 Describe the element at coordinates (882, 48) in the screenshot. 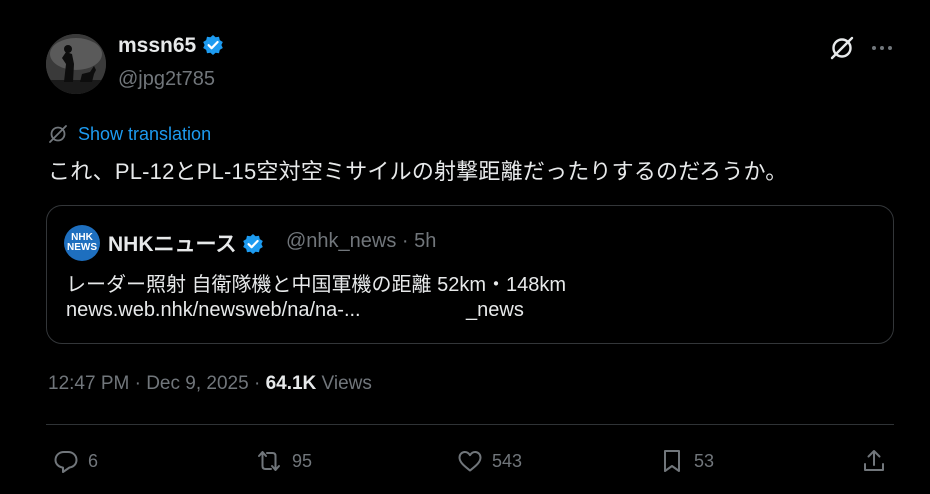

I see `more-icon` at that location.